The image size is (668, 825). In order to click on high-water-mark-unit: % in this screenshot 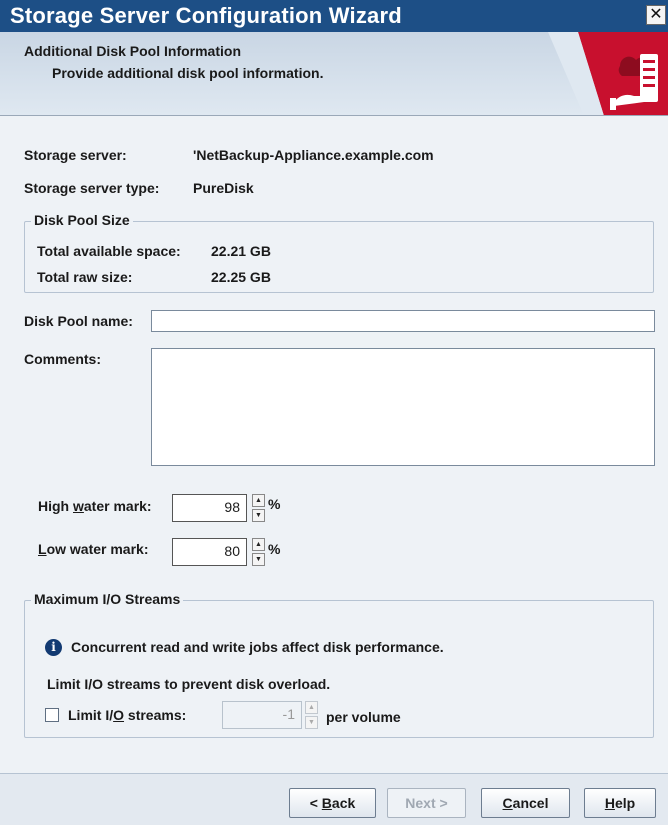, I will do `click(274, 504)`.